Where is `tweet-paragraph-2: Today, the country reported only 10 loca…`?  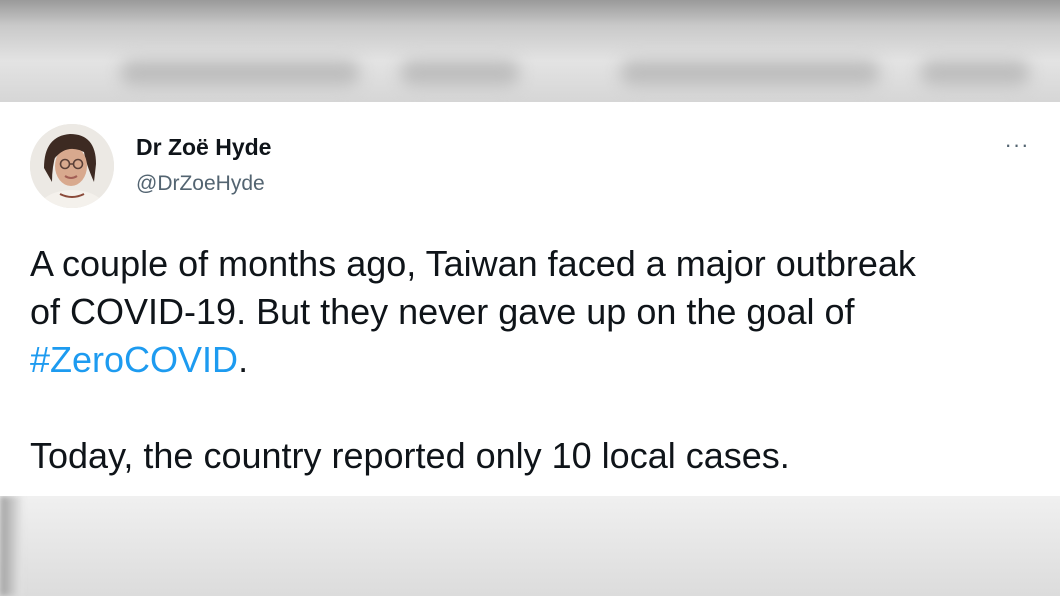
tweet-paragraph-2: Today, the country reported only 10 loca… is located at coordinates (410, 455).